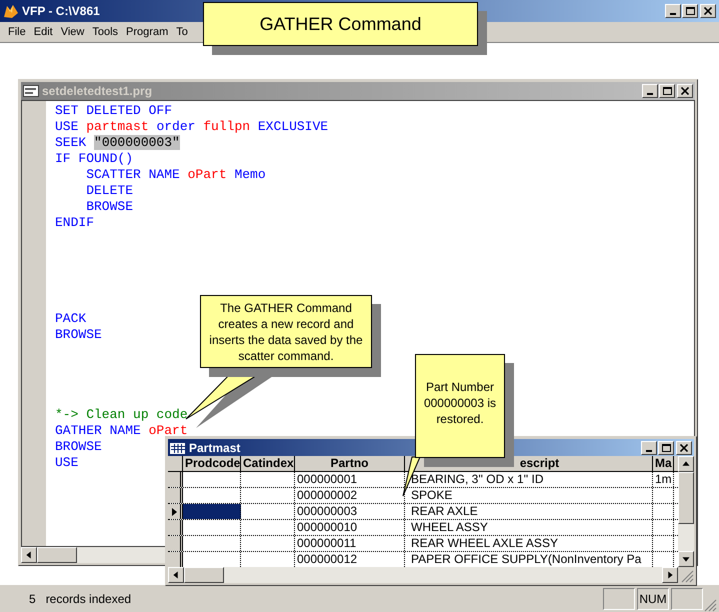  I want to click on column-header: Ma, so click(663, 463).